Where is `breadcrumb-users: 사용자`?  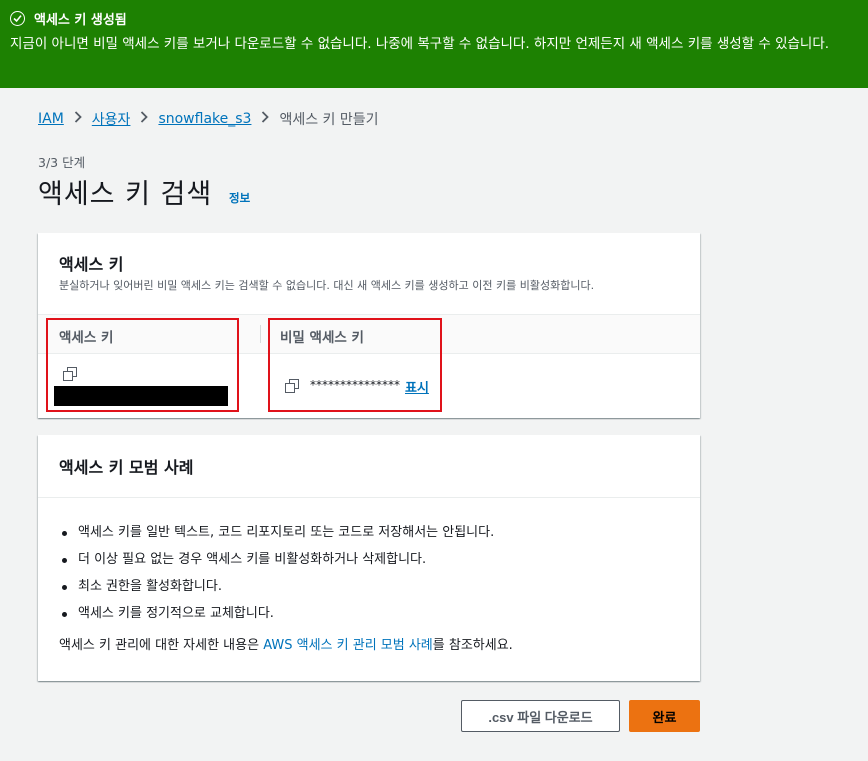 breadcrumb-users: 사용자 is located at coordinates (111, 119).